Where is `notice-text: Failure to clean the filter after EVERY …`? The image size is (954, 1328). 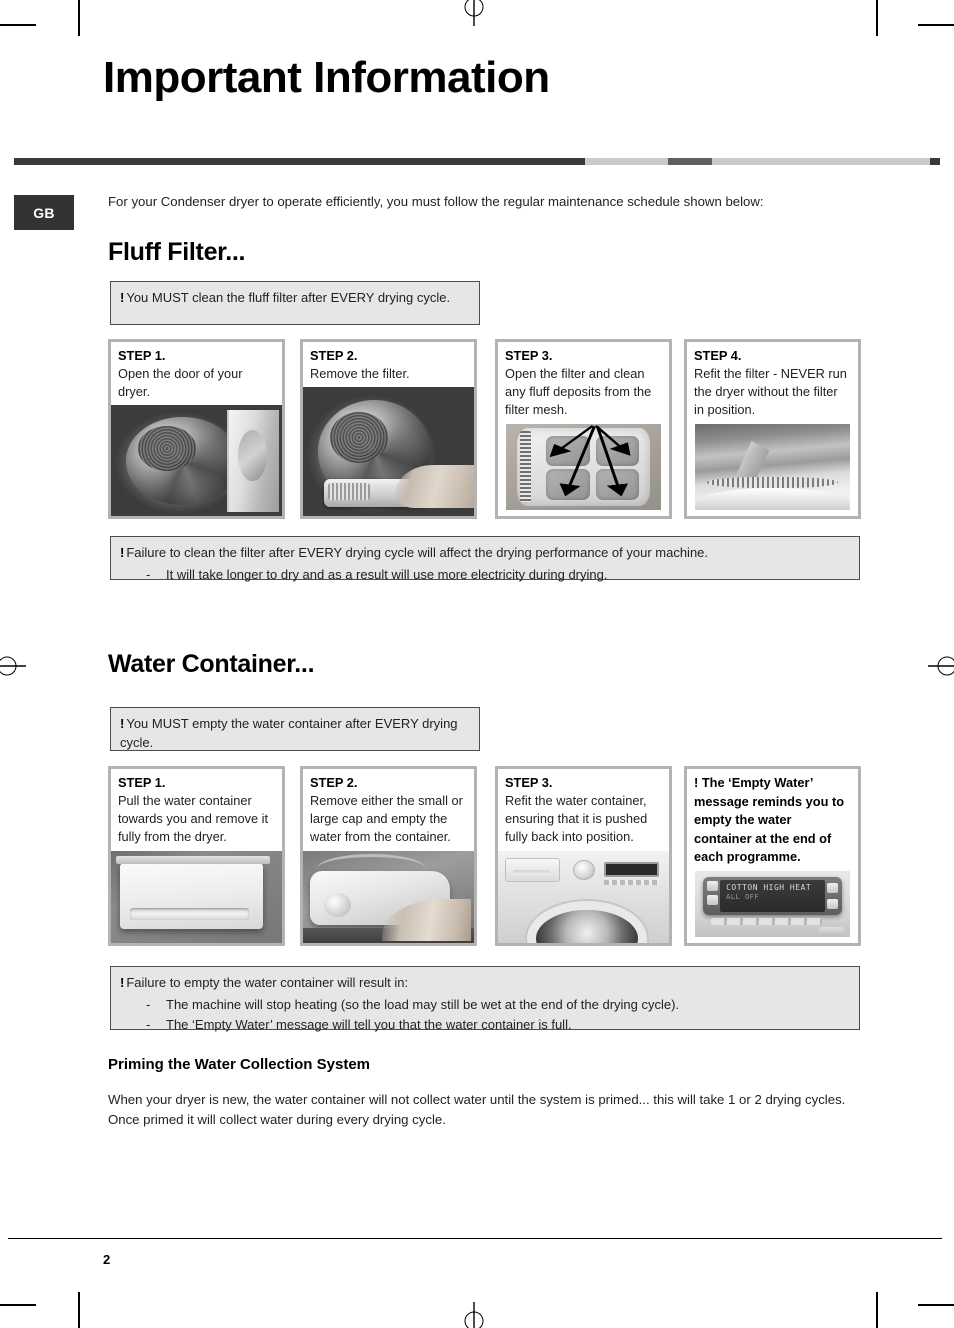
notice-text: Failure to clean the filter after EVERY … is located at coordinates (417, 552).